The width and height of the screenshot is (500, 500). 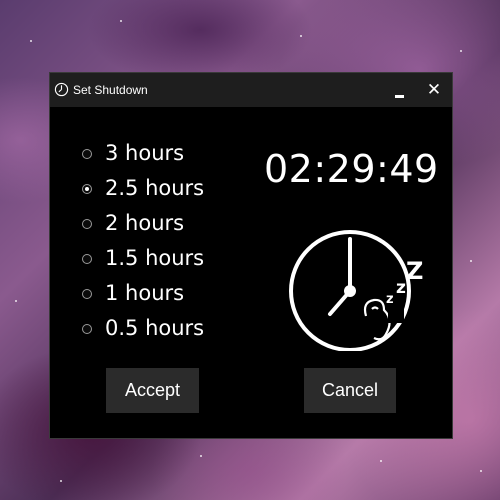 What do you see at coordinates (400, 90) in the screenshot?
I see `minimize-icon` at bounding box center [400, 90].